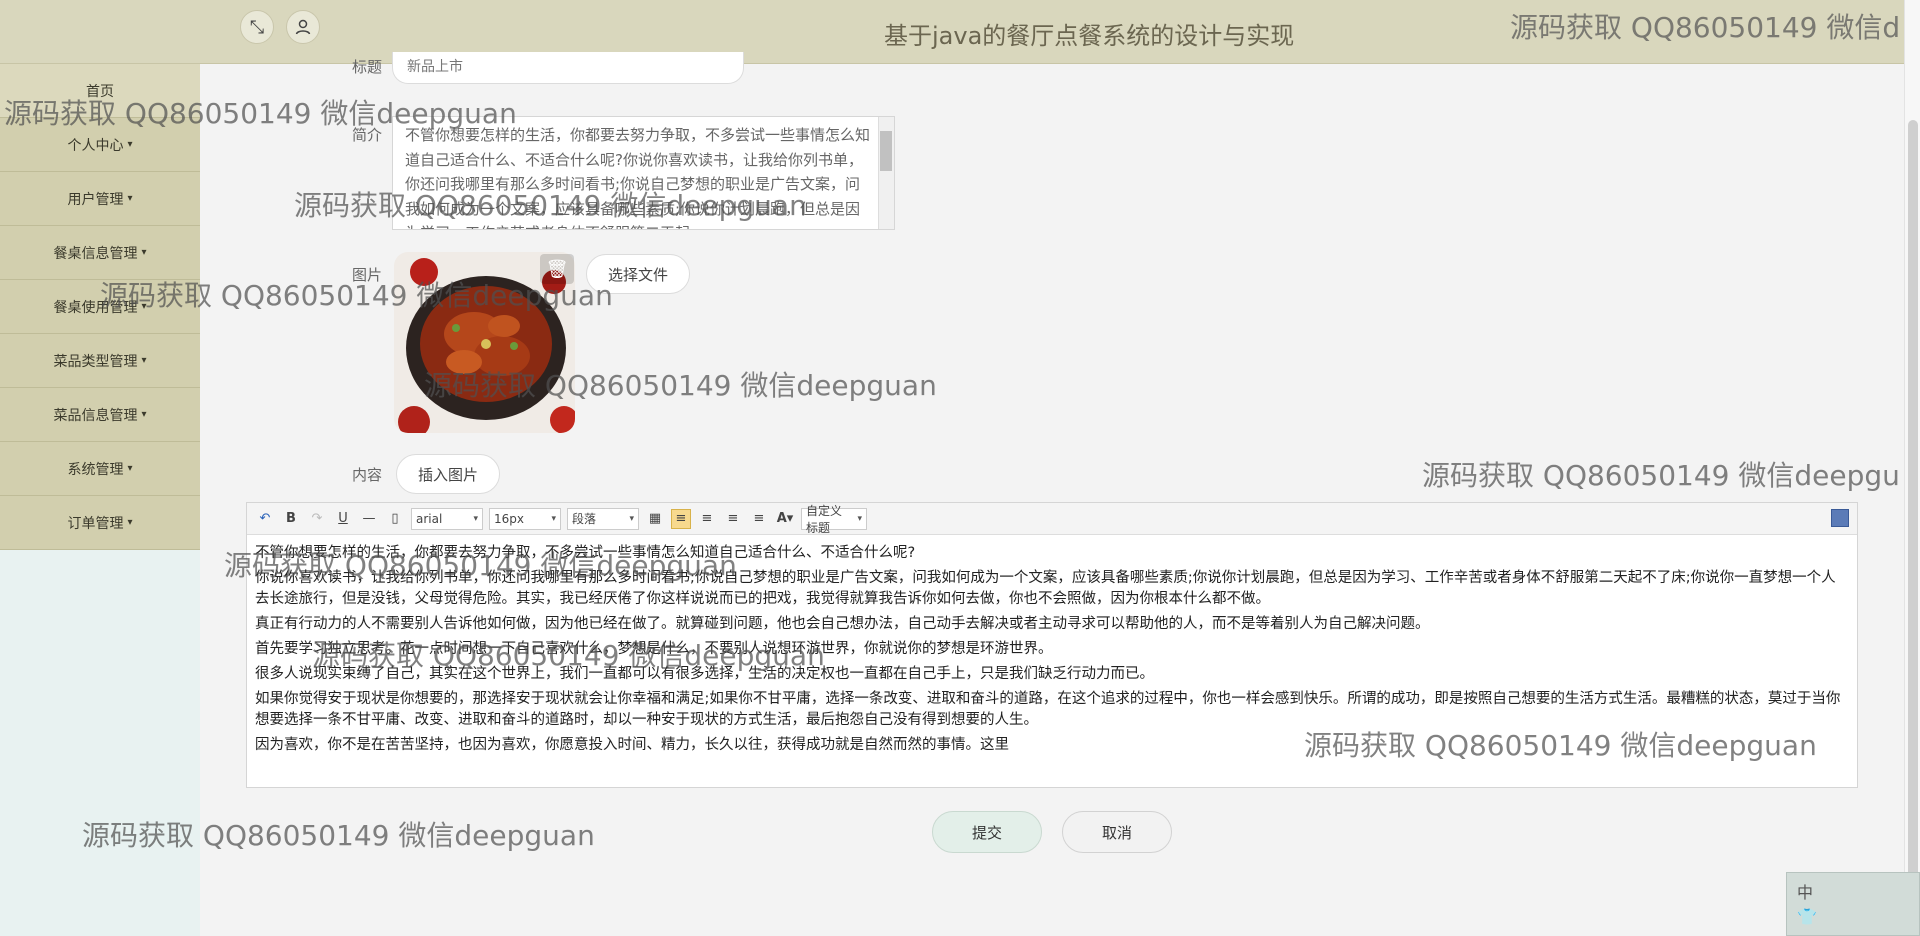 The height and width of the screenshot is (936, 1920). I want to click on submit-button: 提交, so click(987, 832).